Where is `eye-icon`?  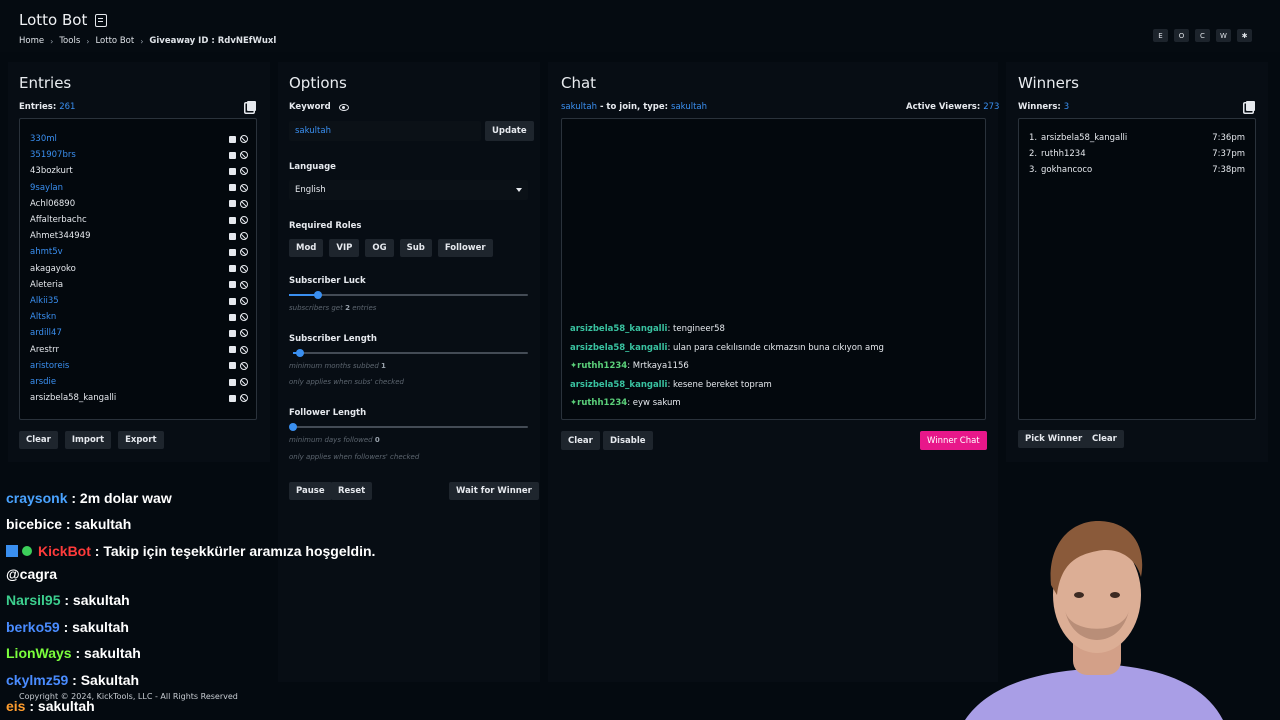
eye-icon is located at coordinates (343, 107).